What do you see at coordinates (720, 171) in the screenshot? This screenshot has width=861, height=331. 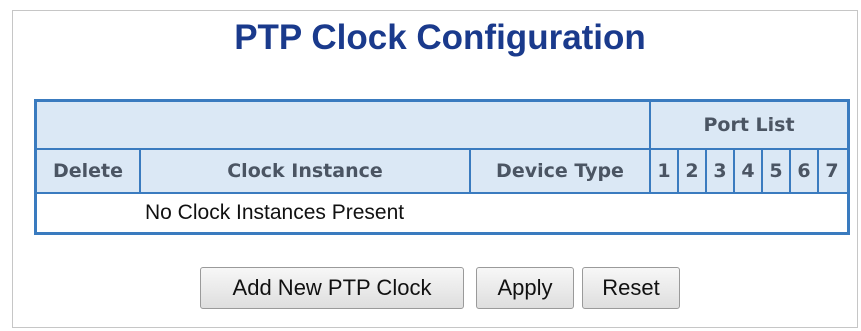 I see `port-header-3: 3` at bounding box center [720, 171].